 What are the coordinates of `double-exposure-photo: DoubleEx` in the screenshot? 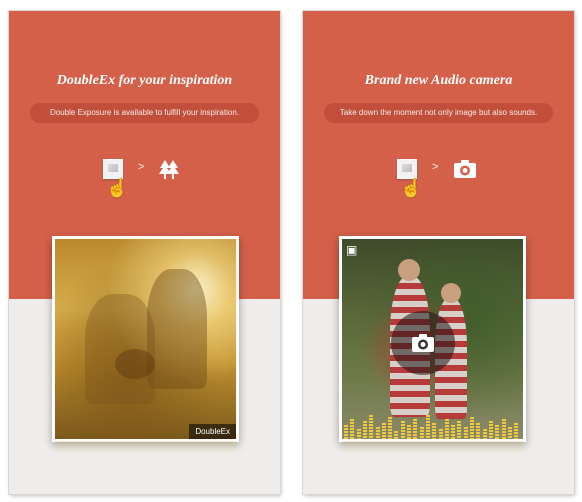 It's located at (145, 339).